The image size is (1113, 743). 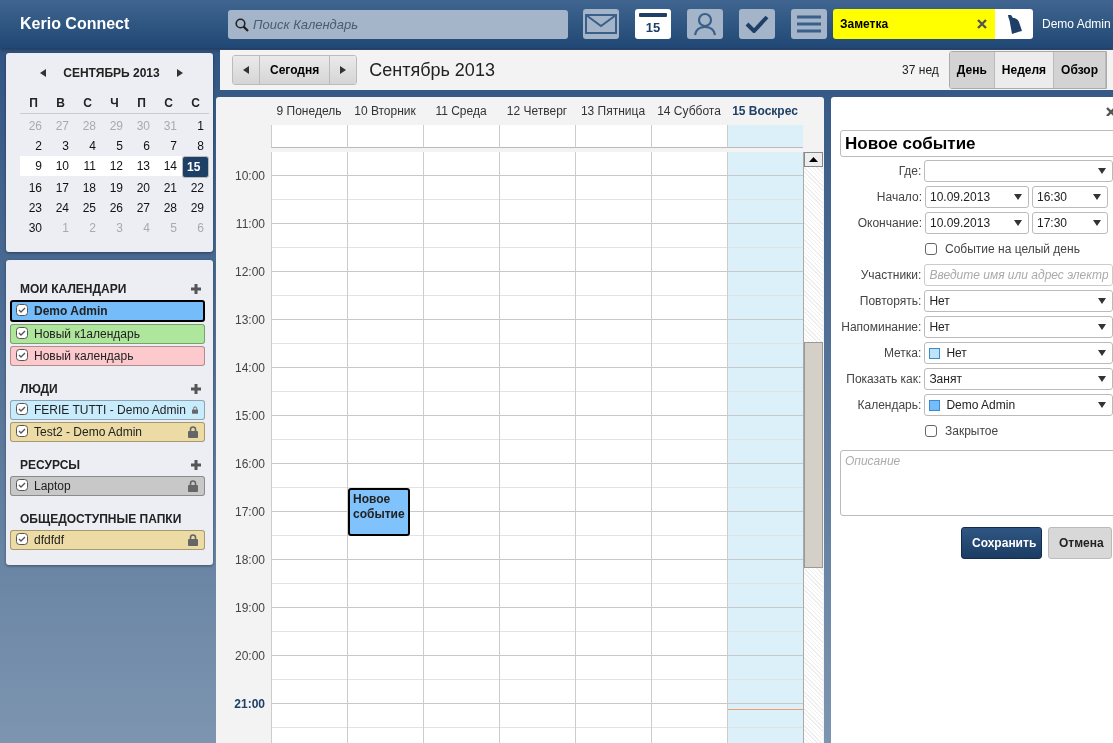 What do you see at coordinates (168, 166) in the screenshot?
I see `calendar-day: 14` at bounding box center [168, 166].